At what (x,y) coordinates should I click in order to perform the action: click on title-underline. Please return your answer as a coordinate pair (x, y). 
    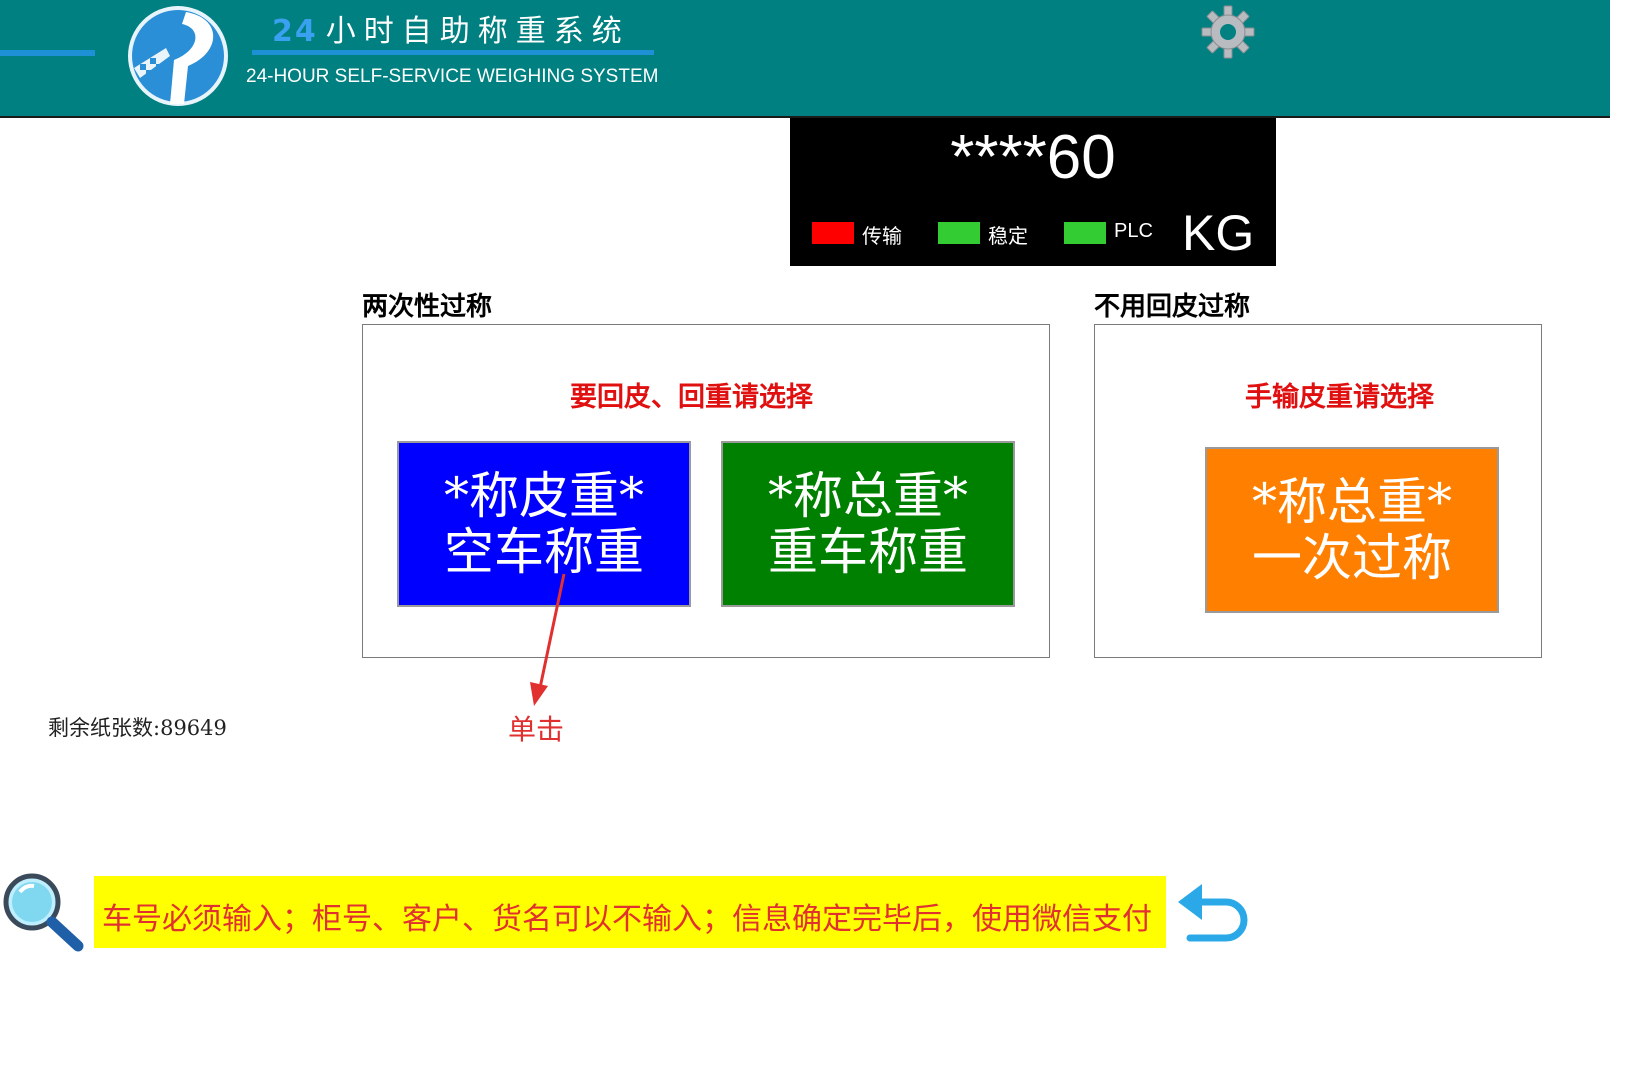
    Looking at the image, I should click on (453, 52).